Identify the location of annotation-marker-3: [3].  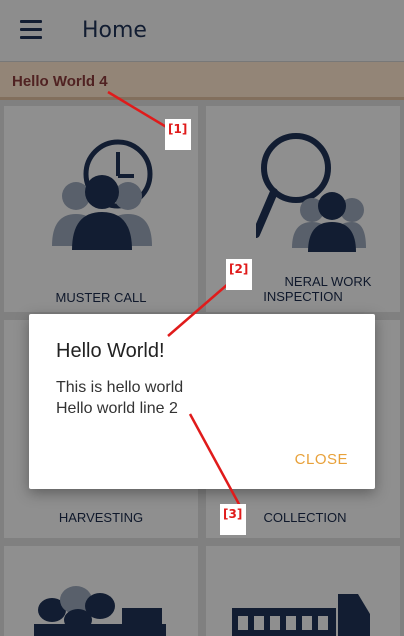
(233, 519).